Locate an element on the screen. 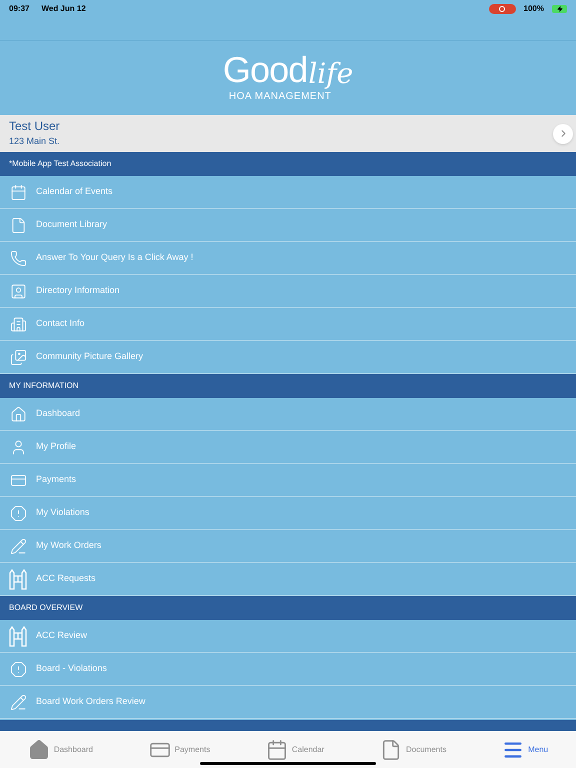  nav-row: Calendar of Events is located at coordinates (288, 192).